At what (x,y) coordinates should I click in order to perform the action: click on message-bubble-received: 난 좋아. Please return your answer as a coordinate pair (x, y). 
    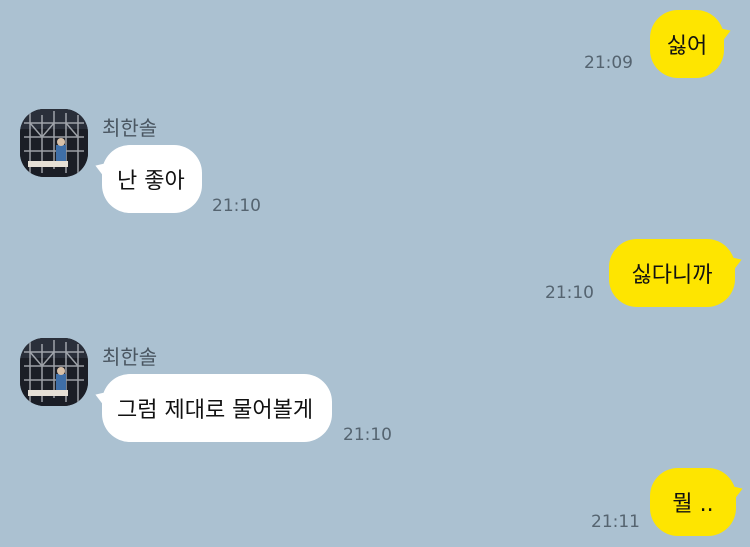
    Looking at the image, I should click on (152, 179).